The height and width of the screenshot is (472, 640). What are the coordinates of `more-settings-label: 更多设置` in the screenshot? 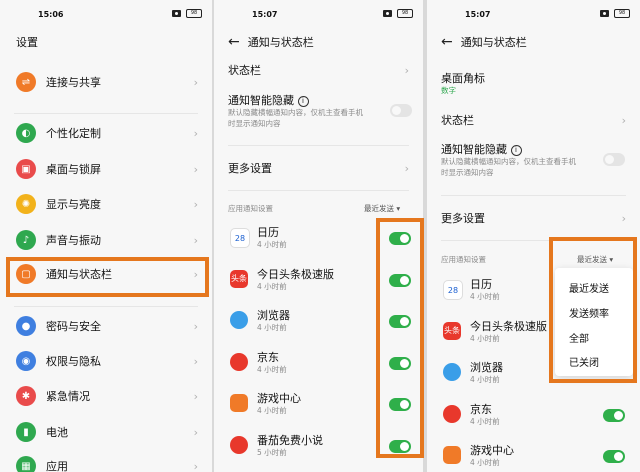 It's located at (250, 168).